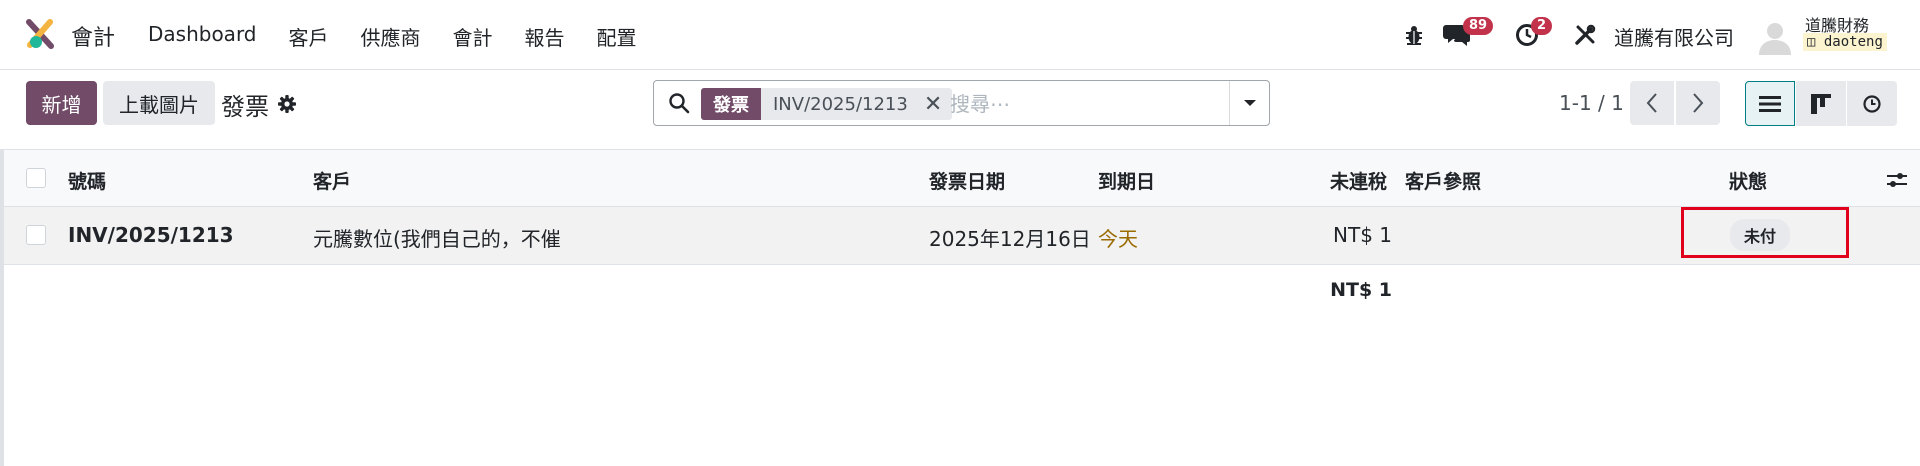 The width and height of the screenshot is (1920, 466). I want to click on database-label: ◫ daoteng, so click(1845, 42).